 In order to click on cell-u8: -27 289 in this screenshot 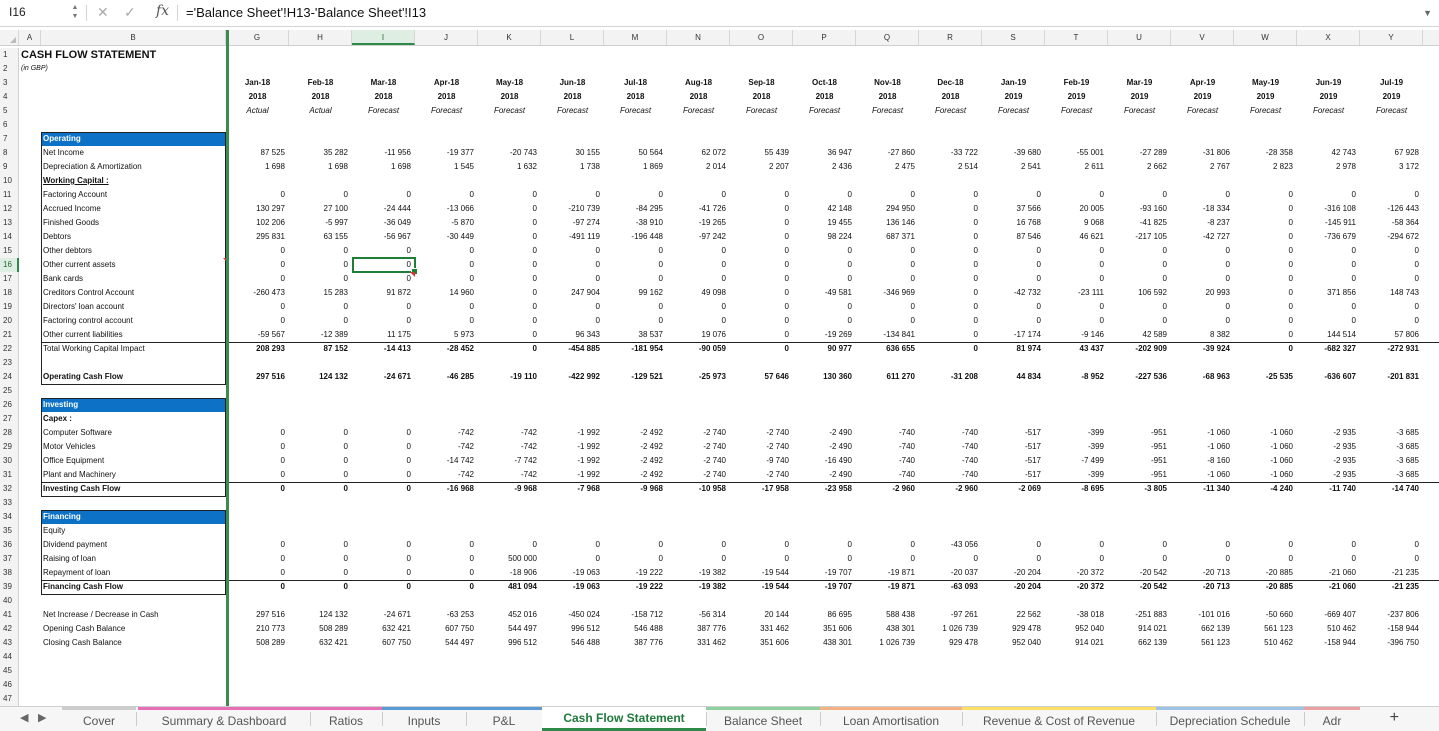, I will do `click(1139, 153)`.